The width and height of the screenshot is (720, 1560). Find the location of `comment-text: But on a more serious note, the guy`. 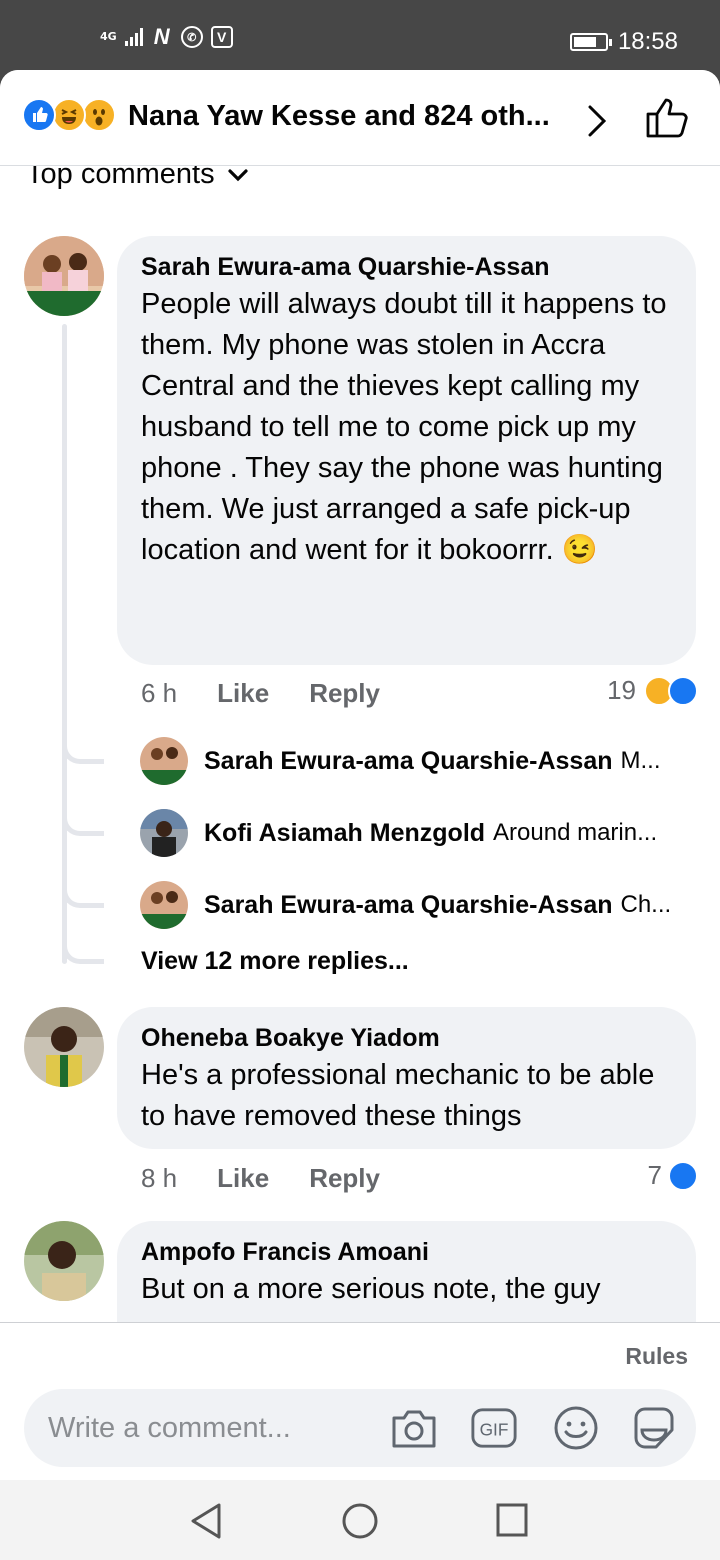

comment-text: But on a more serious note, the guy is located at coordinates (371, 1289).